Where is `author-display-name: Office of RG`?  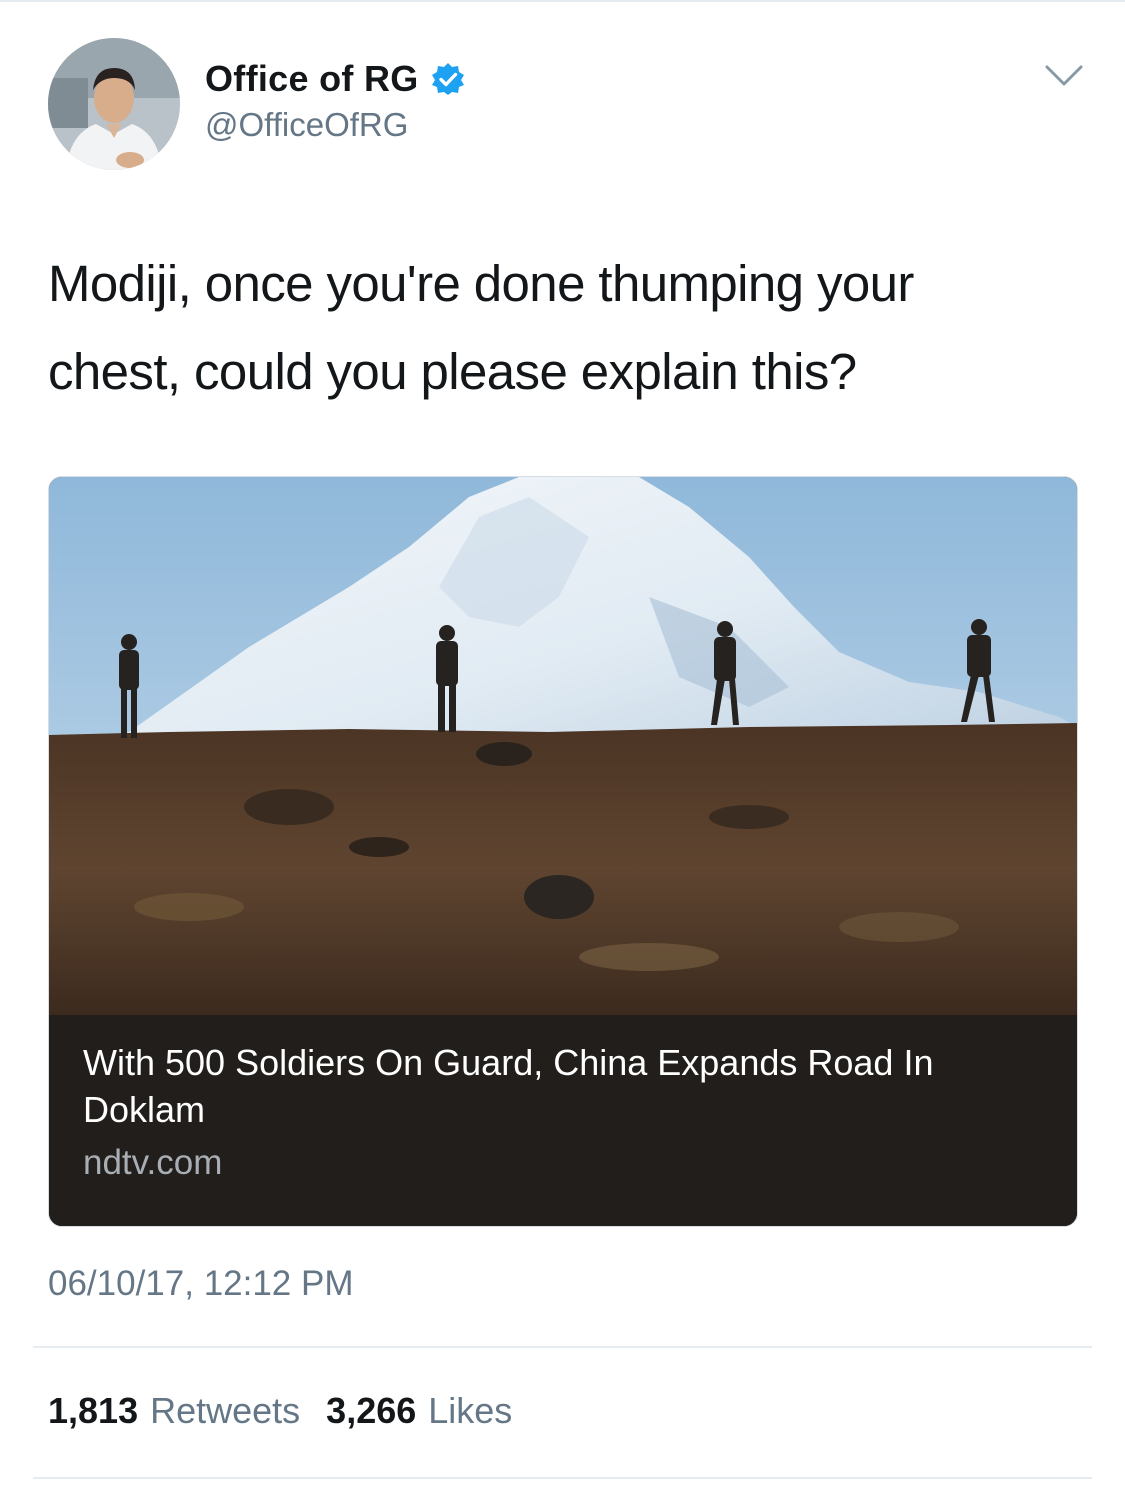 author-display-name: Office of RG is located at coordinates (312, 79).